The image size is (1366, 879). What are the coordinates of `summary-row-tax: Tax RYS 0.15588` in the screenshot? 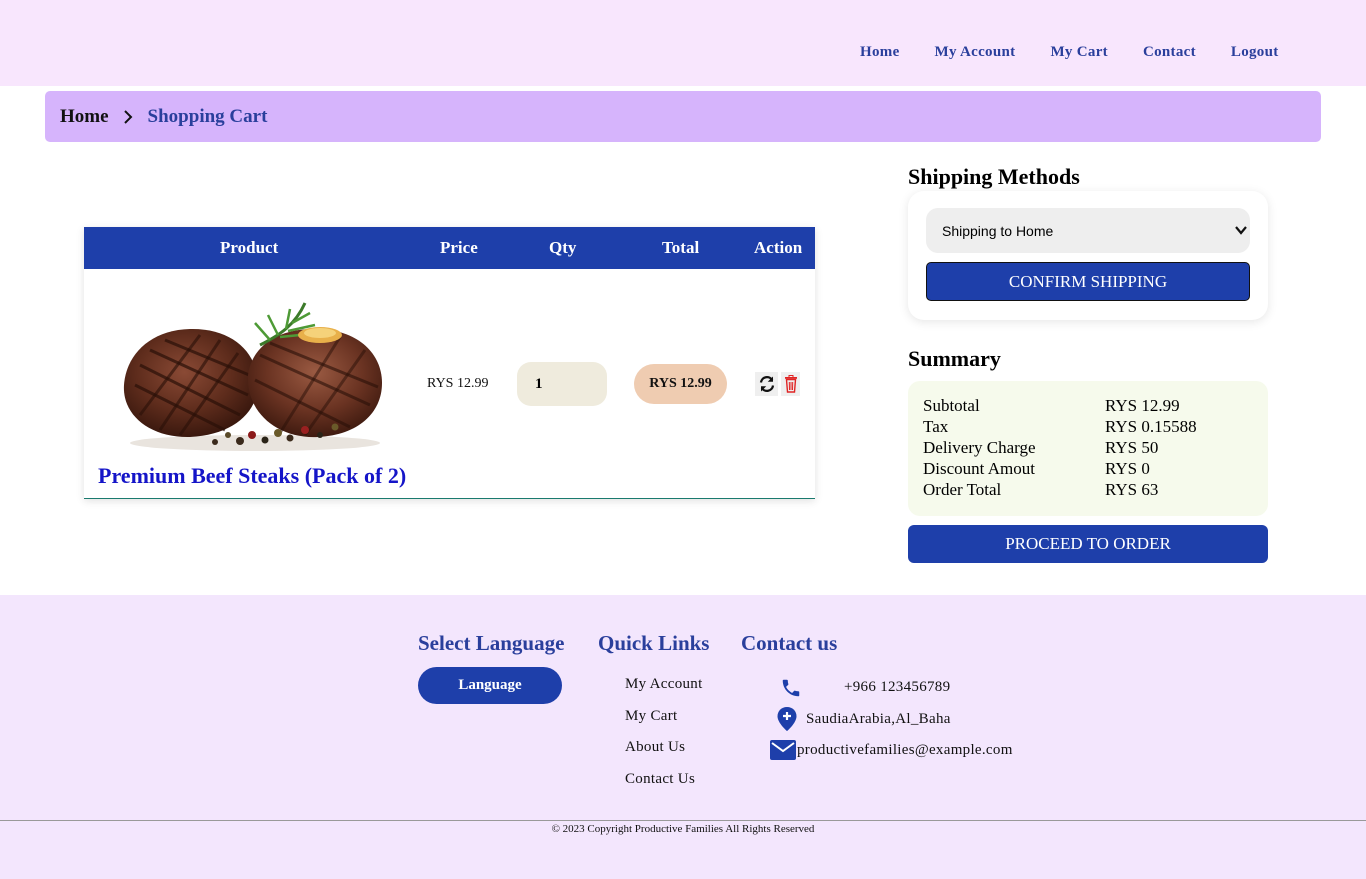 It's located at (1095, 426).